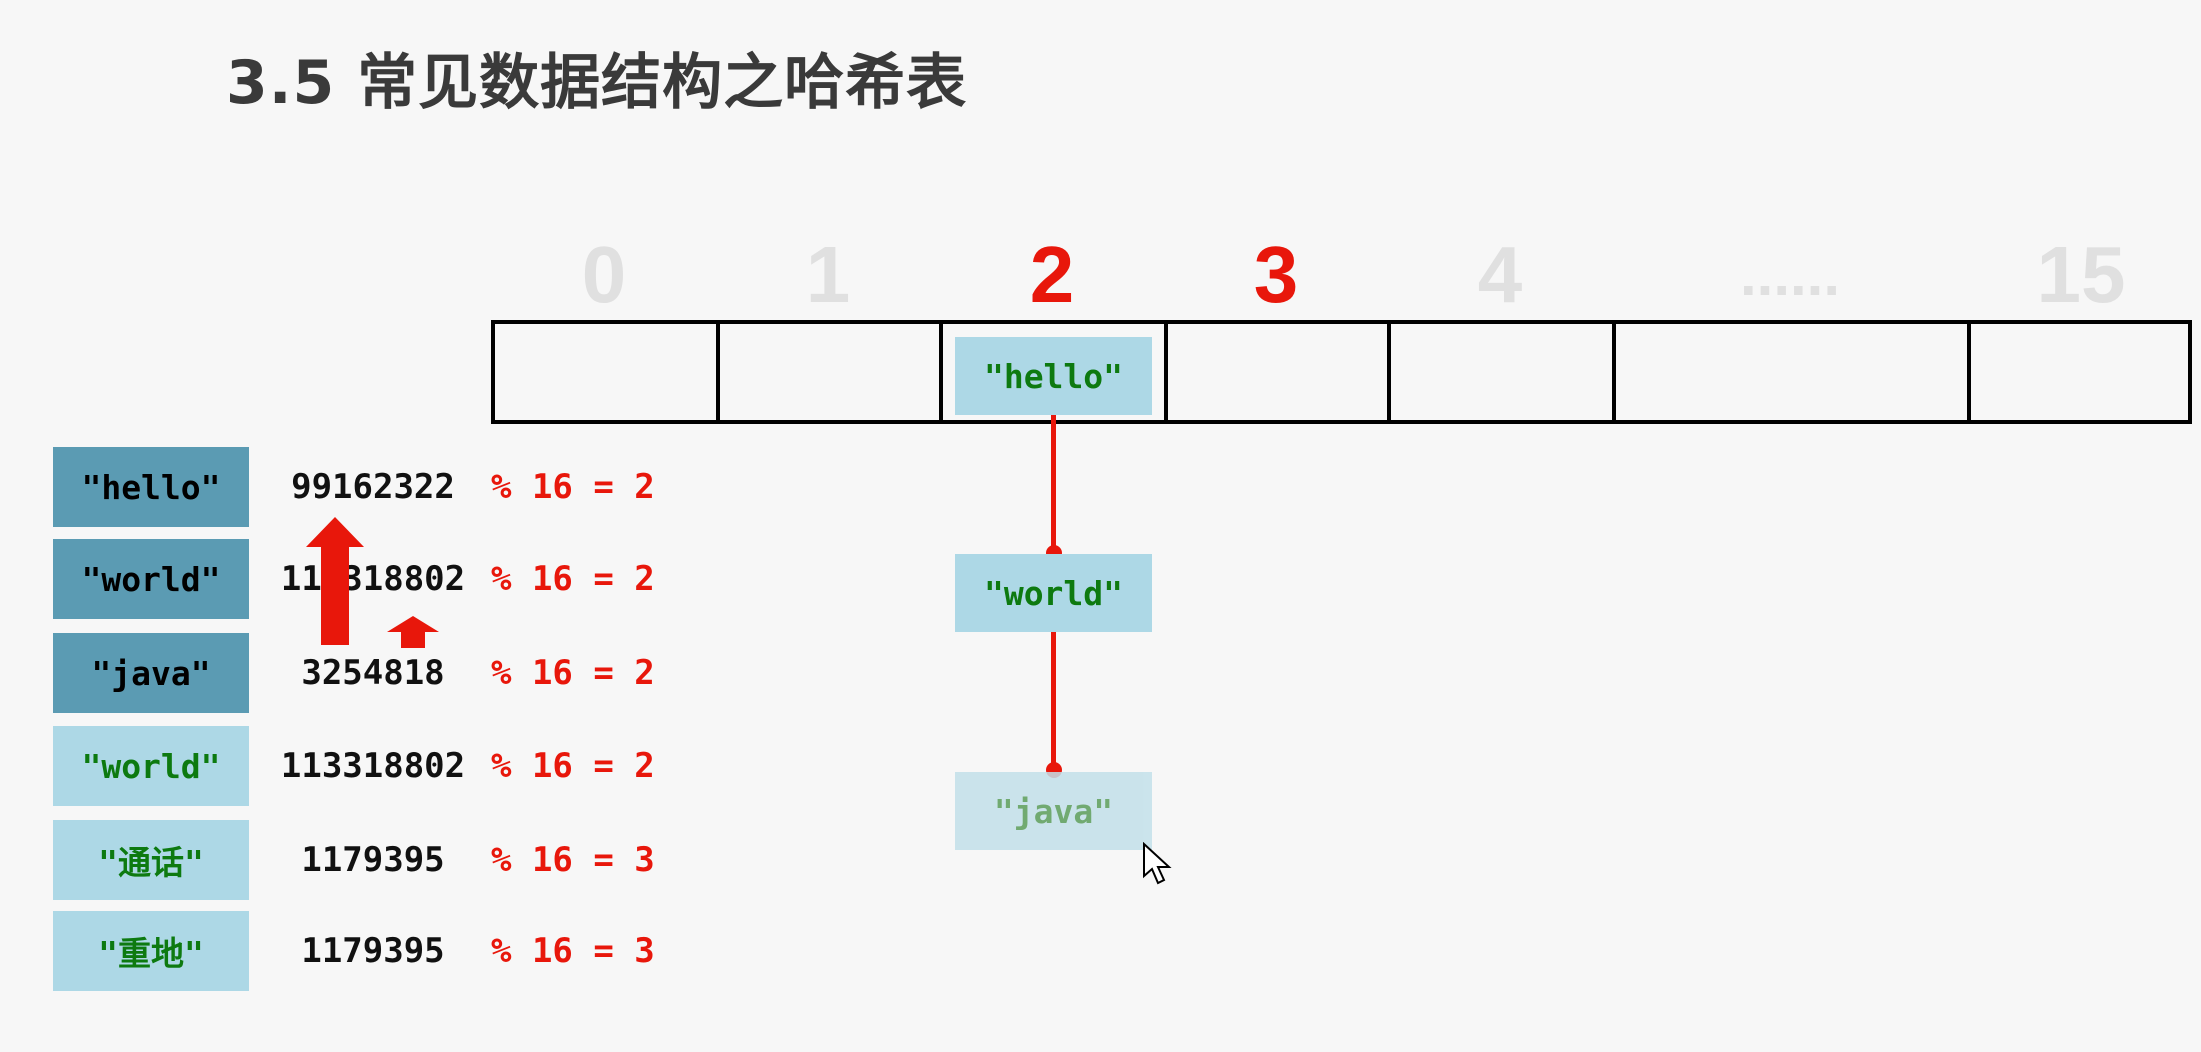  Describe the element at coordinates (151, 487) in the screenshot. I see `row-key: "hello"` at that location.